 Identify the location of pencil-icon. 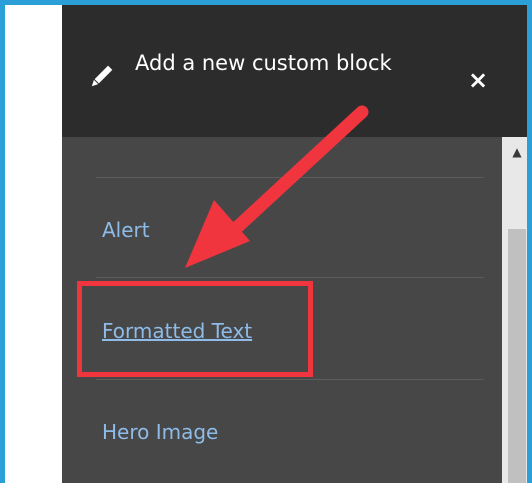
(102, 76).